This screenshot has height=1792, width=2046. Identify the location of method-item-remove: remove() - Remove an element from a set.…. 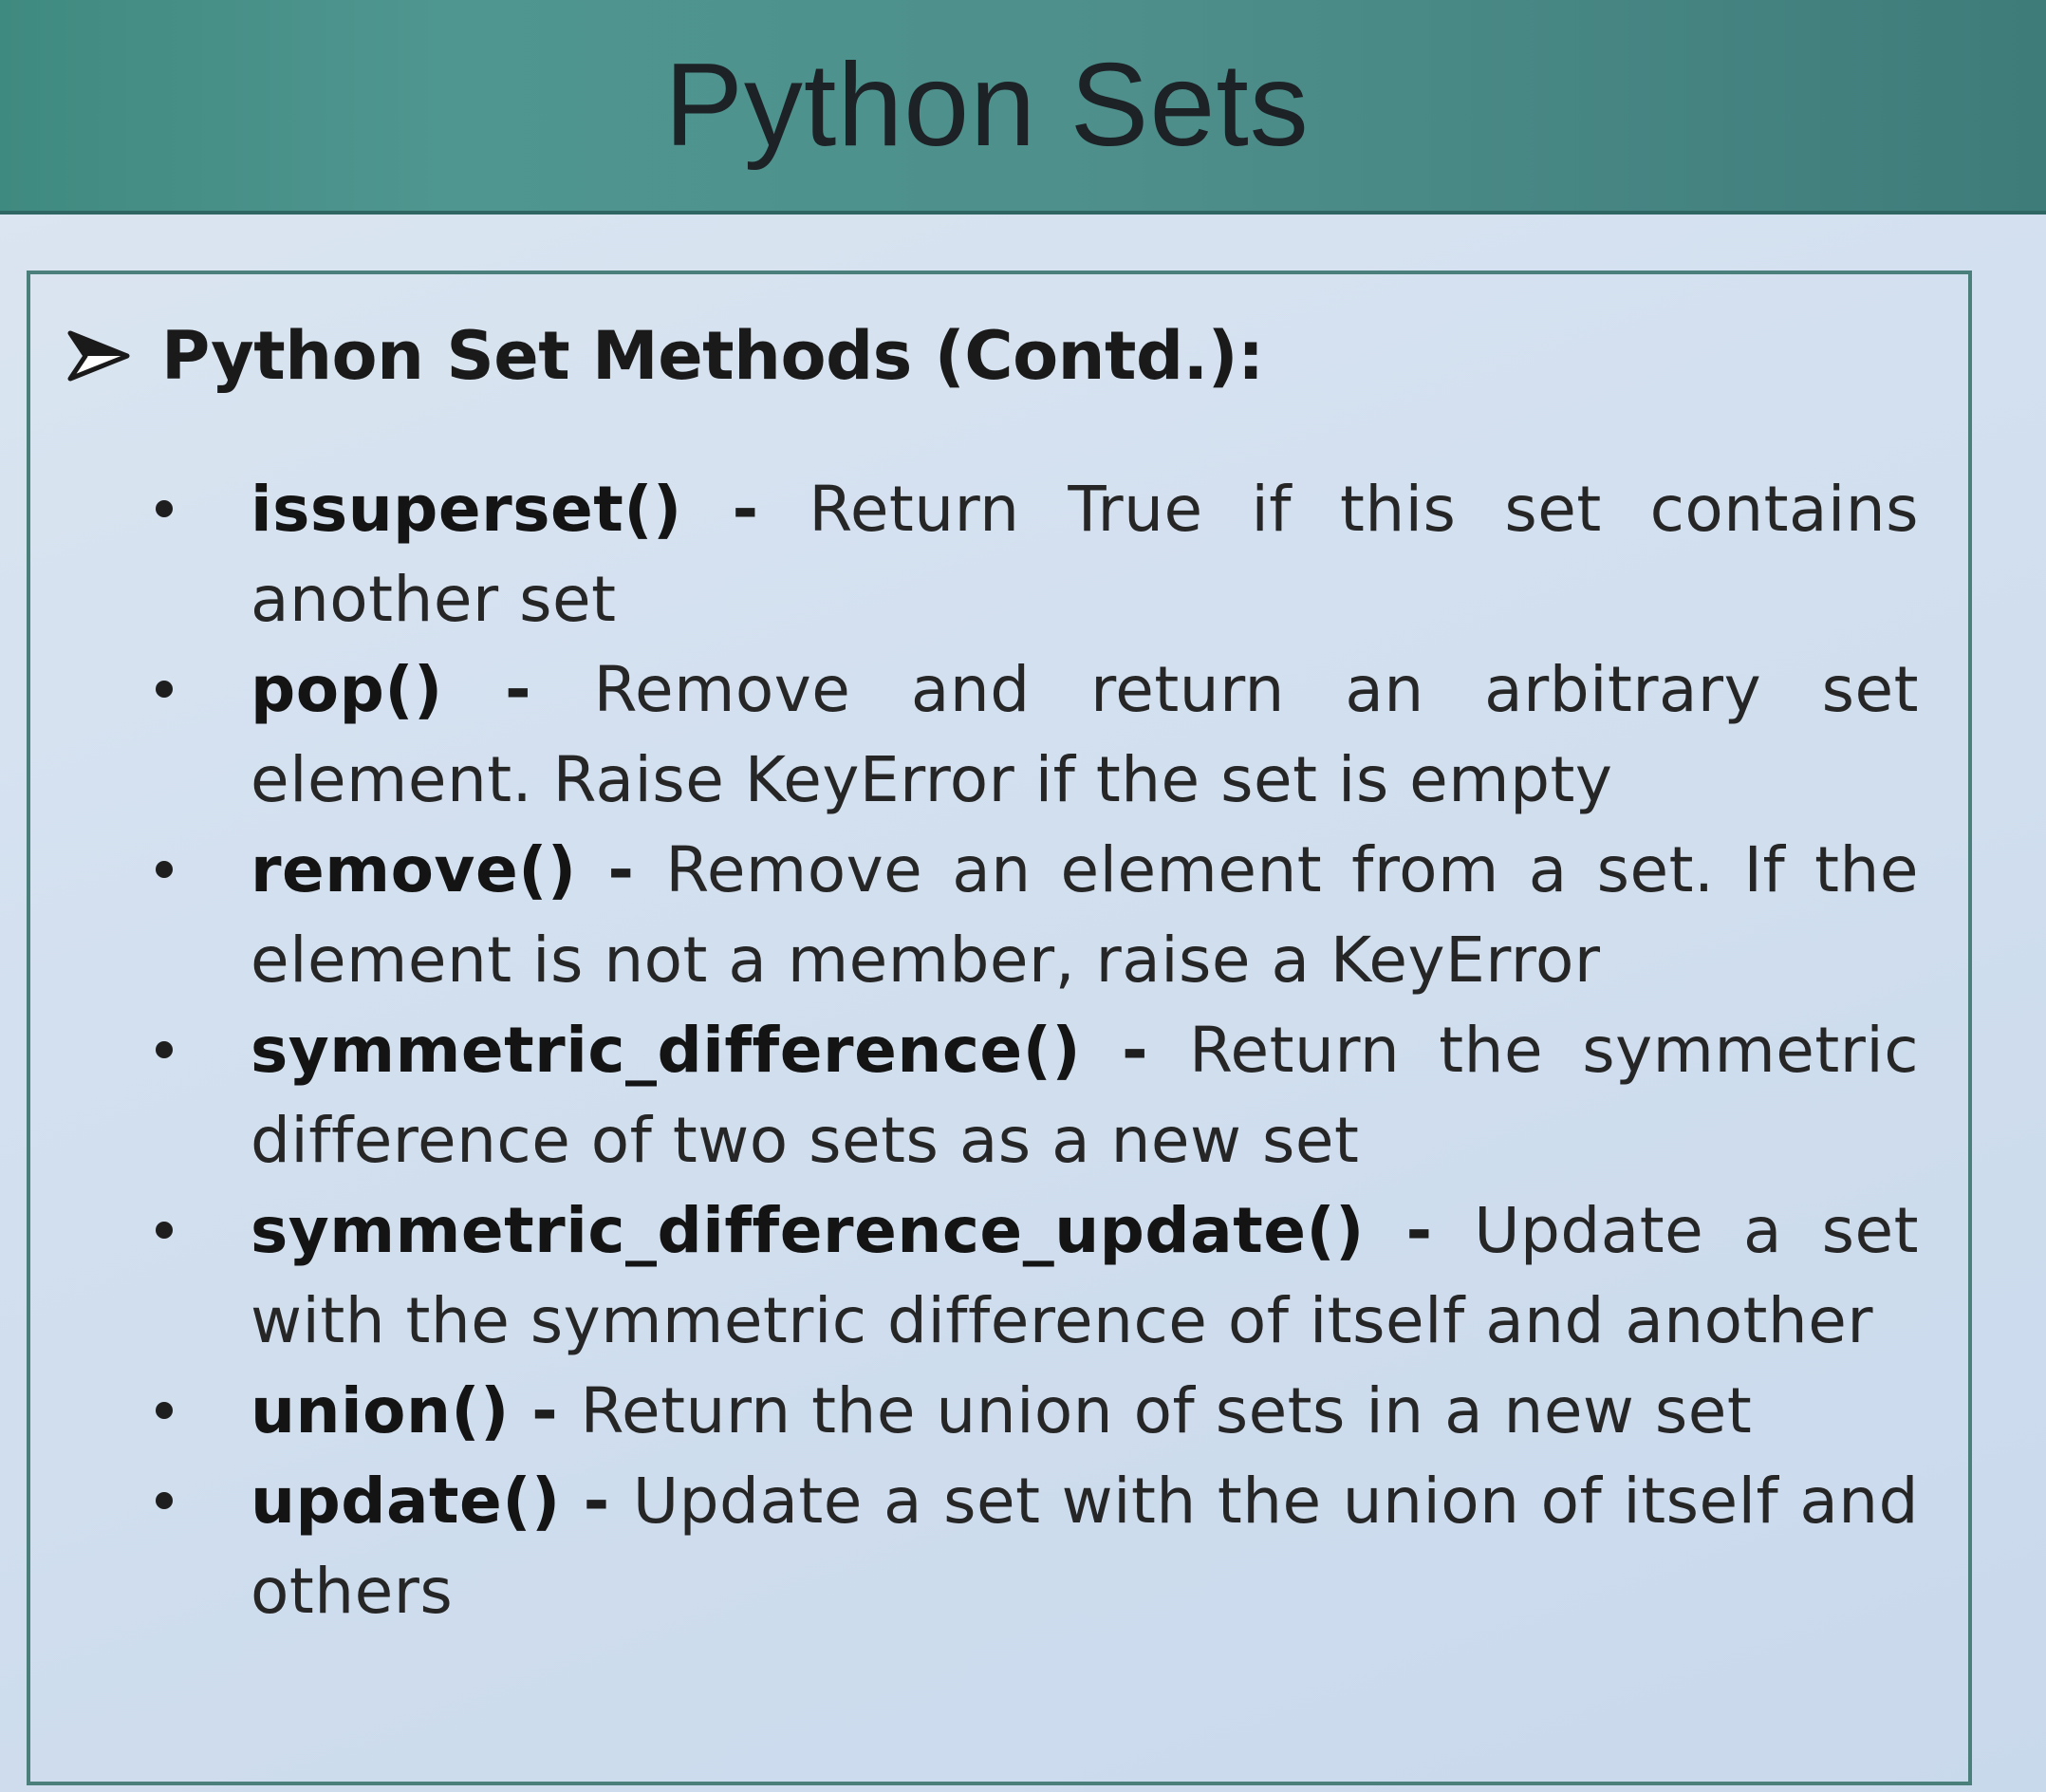
(999, 915).